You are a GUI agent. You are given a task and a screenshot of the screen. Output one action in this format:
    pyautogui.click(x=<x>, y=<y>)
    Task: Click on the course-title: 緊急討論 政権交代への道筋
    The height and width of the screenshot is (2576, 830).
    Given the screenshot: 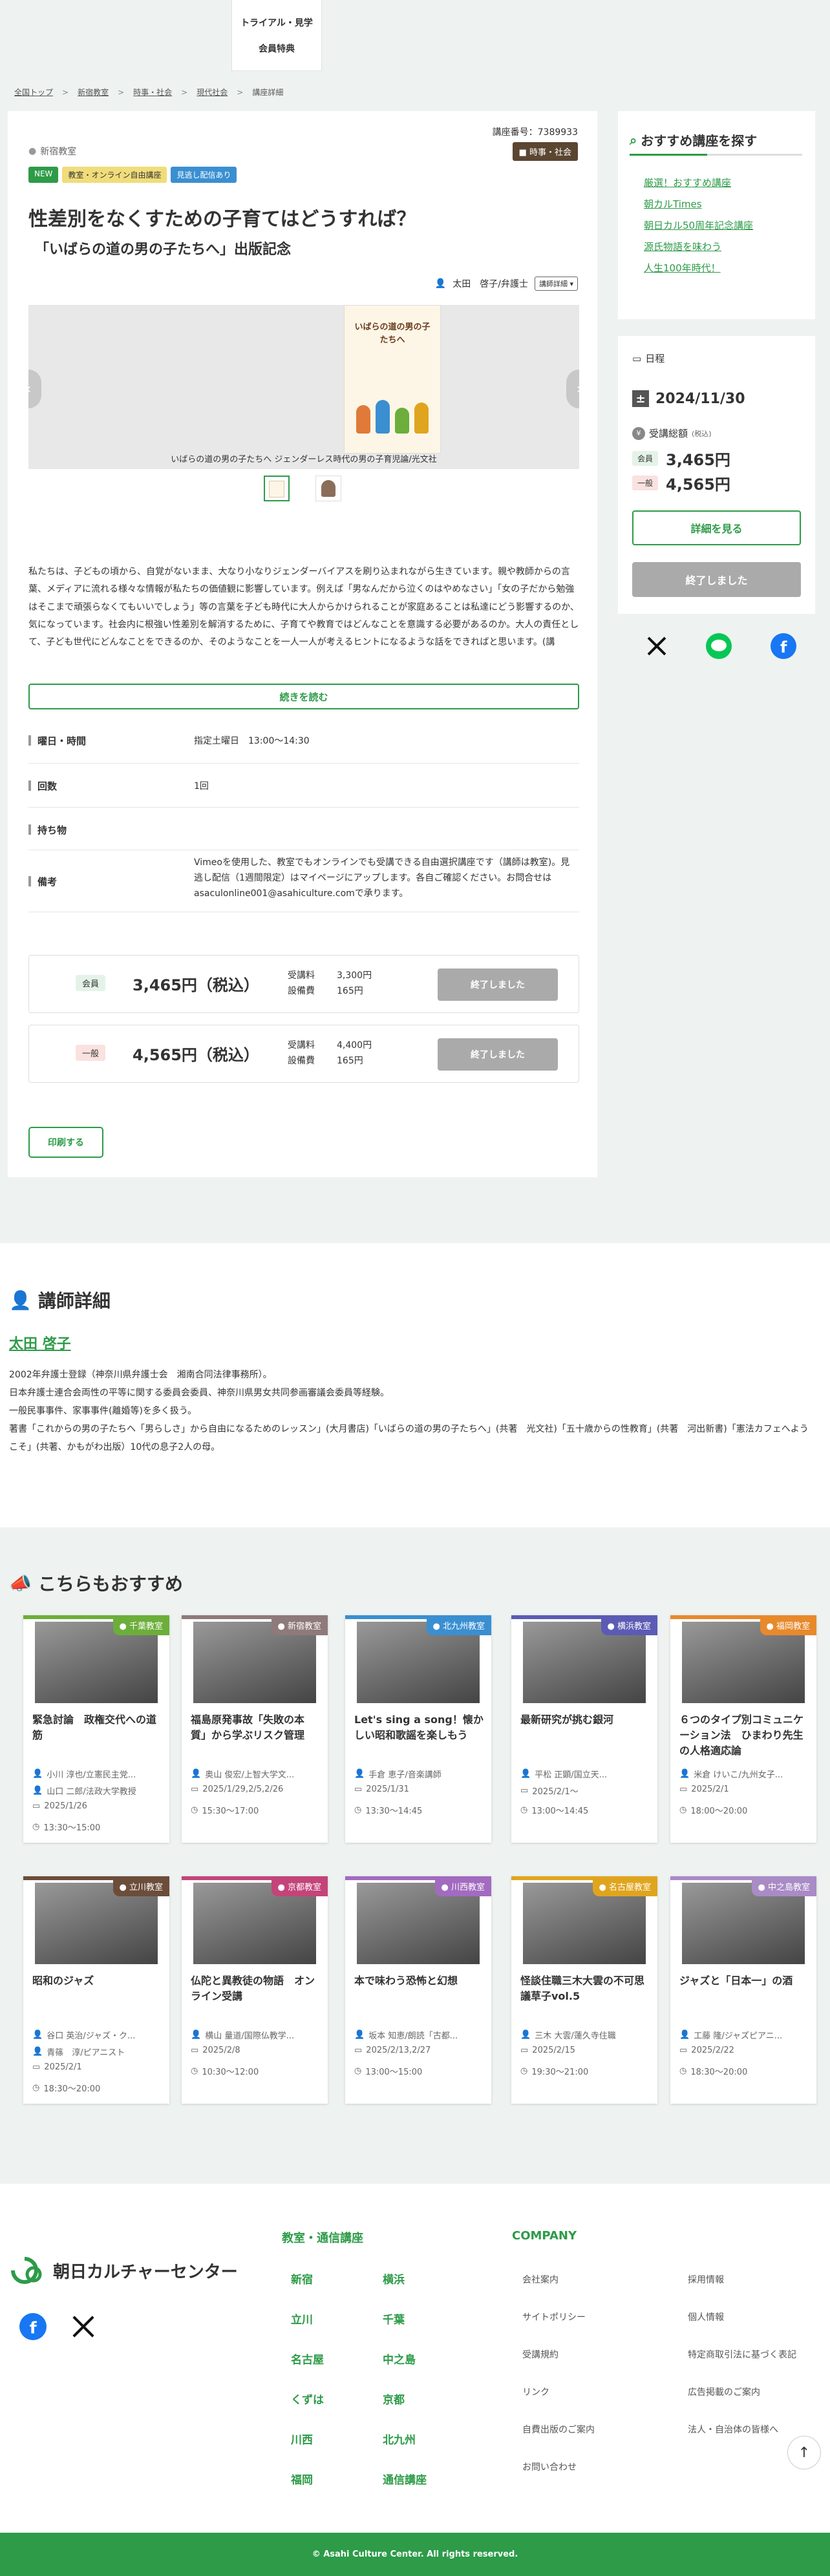 What is the action you would take?
    pyautogui.click(x=94, y=1727)
    